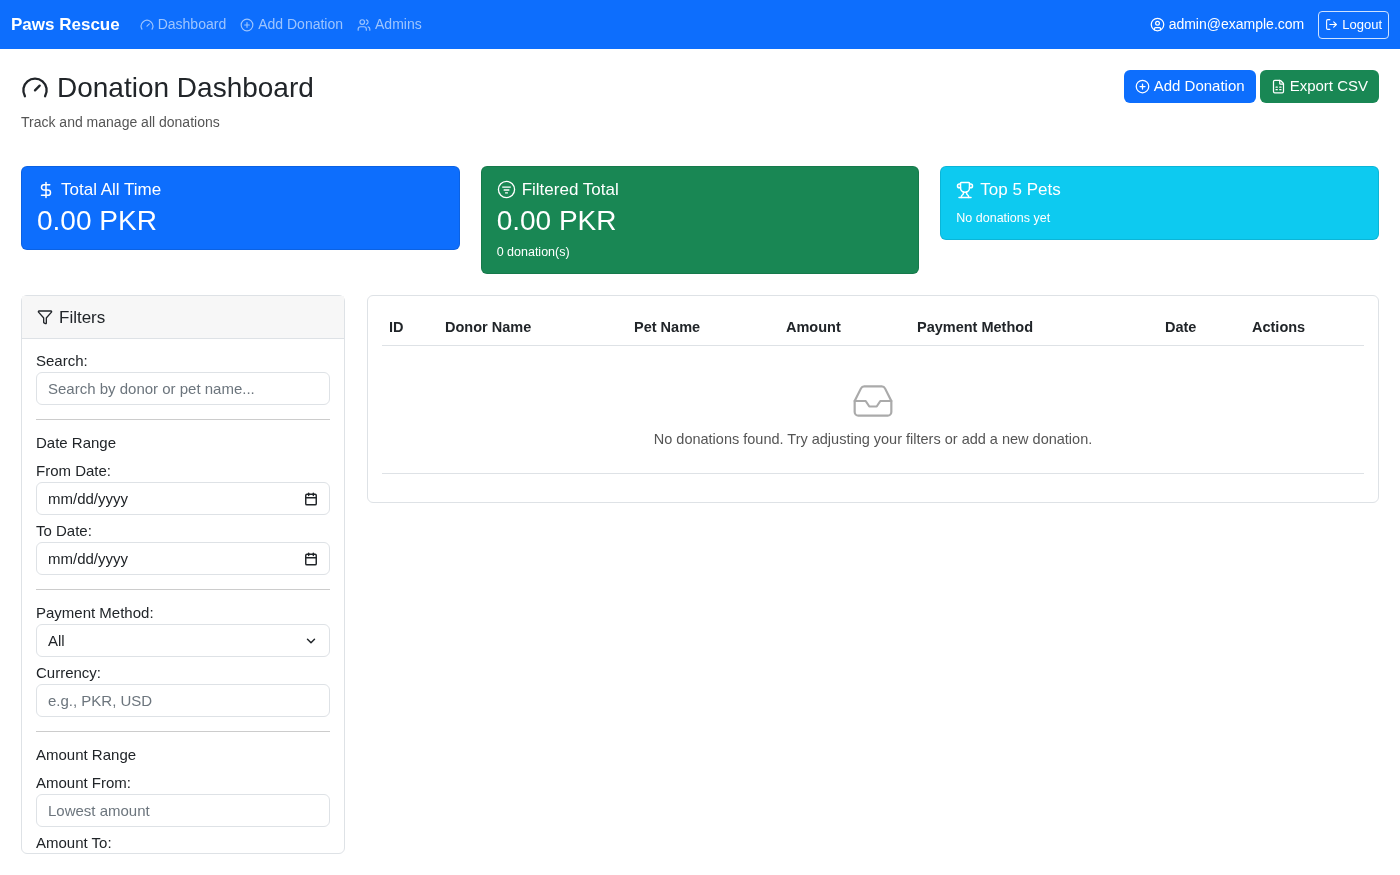 The width and height of the screenshot is (1400, 875). I want to click on column-header: Donor Name, so click(488, 326).